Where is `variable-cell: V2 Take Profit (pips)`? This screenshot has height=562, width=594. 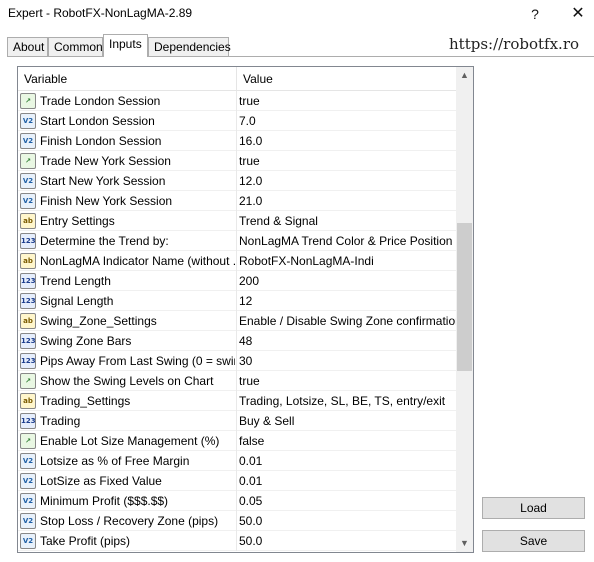 variable-cell: V2 Take Profit (pips) is located at coordinates (127, 541).